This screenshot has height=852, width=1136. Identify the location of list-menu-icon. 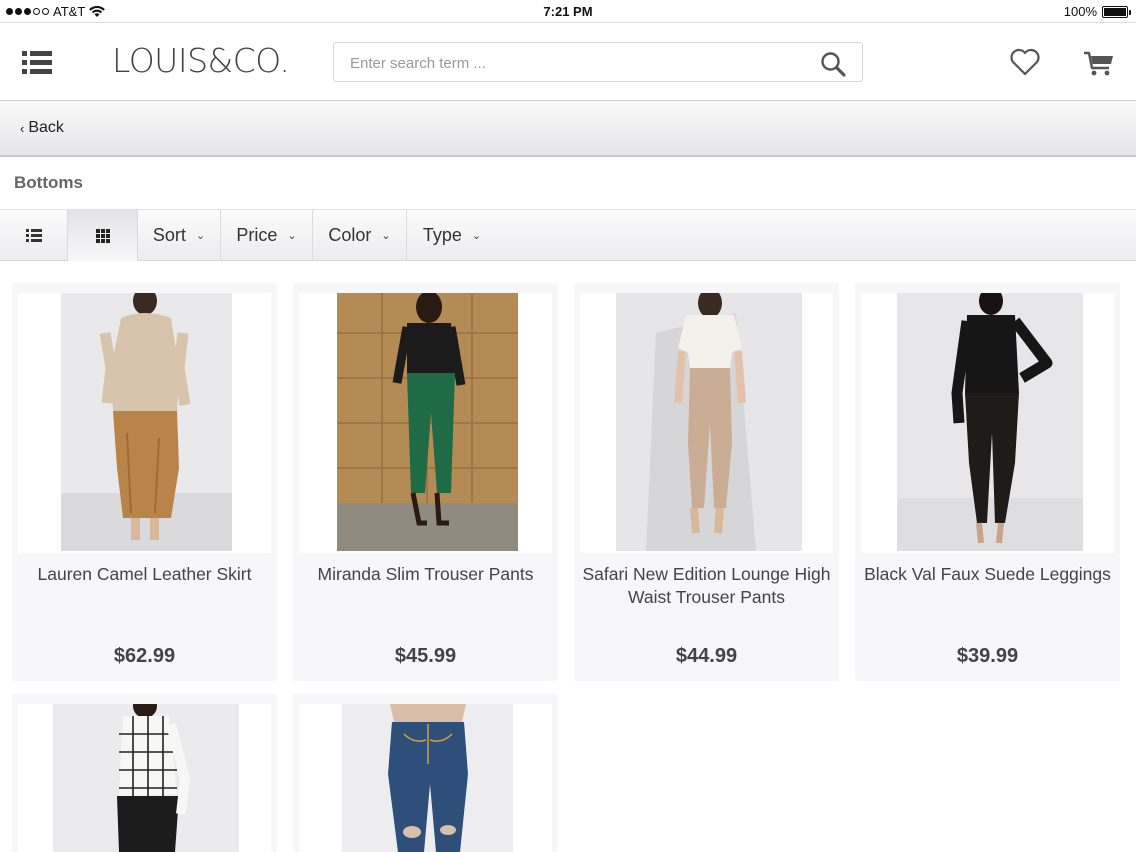
(37, 53).